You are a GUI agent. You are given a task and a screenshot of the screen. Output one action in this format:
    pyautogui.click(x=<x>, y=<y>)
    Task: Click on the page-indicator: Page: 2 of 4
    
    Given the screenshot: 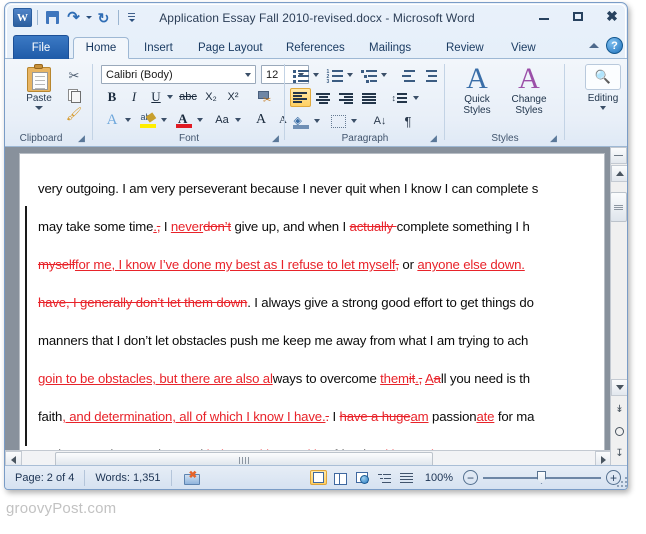 What is the action you would take?
    pyautogui.click(x=45, y=477)
    